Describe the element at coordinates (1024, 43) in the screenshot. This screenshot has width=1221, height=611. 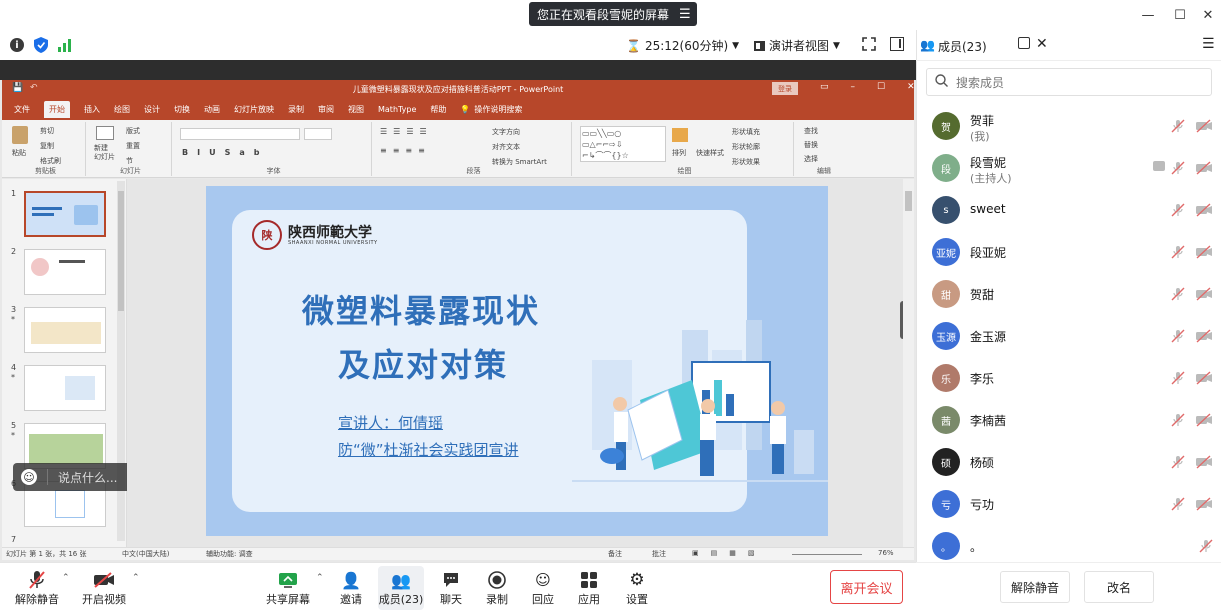
I see `popout-icon` at that location.